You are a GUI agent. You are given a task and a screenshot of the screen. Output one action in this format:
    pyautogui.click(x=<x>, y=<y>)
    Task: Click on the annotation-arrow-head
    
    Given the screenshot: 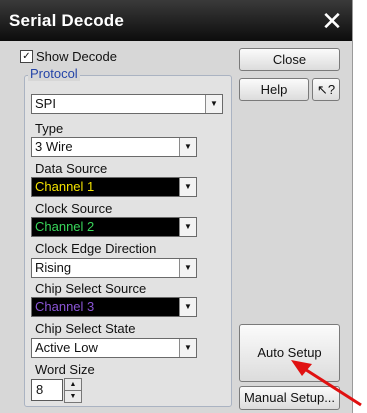 What is the action you would take?
    pyautogui.click(x=301, y=368)
    